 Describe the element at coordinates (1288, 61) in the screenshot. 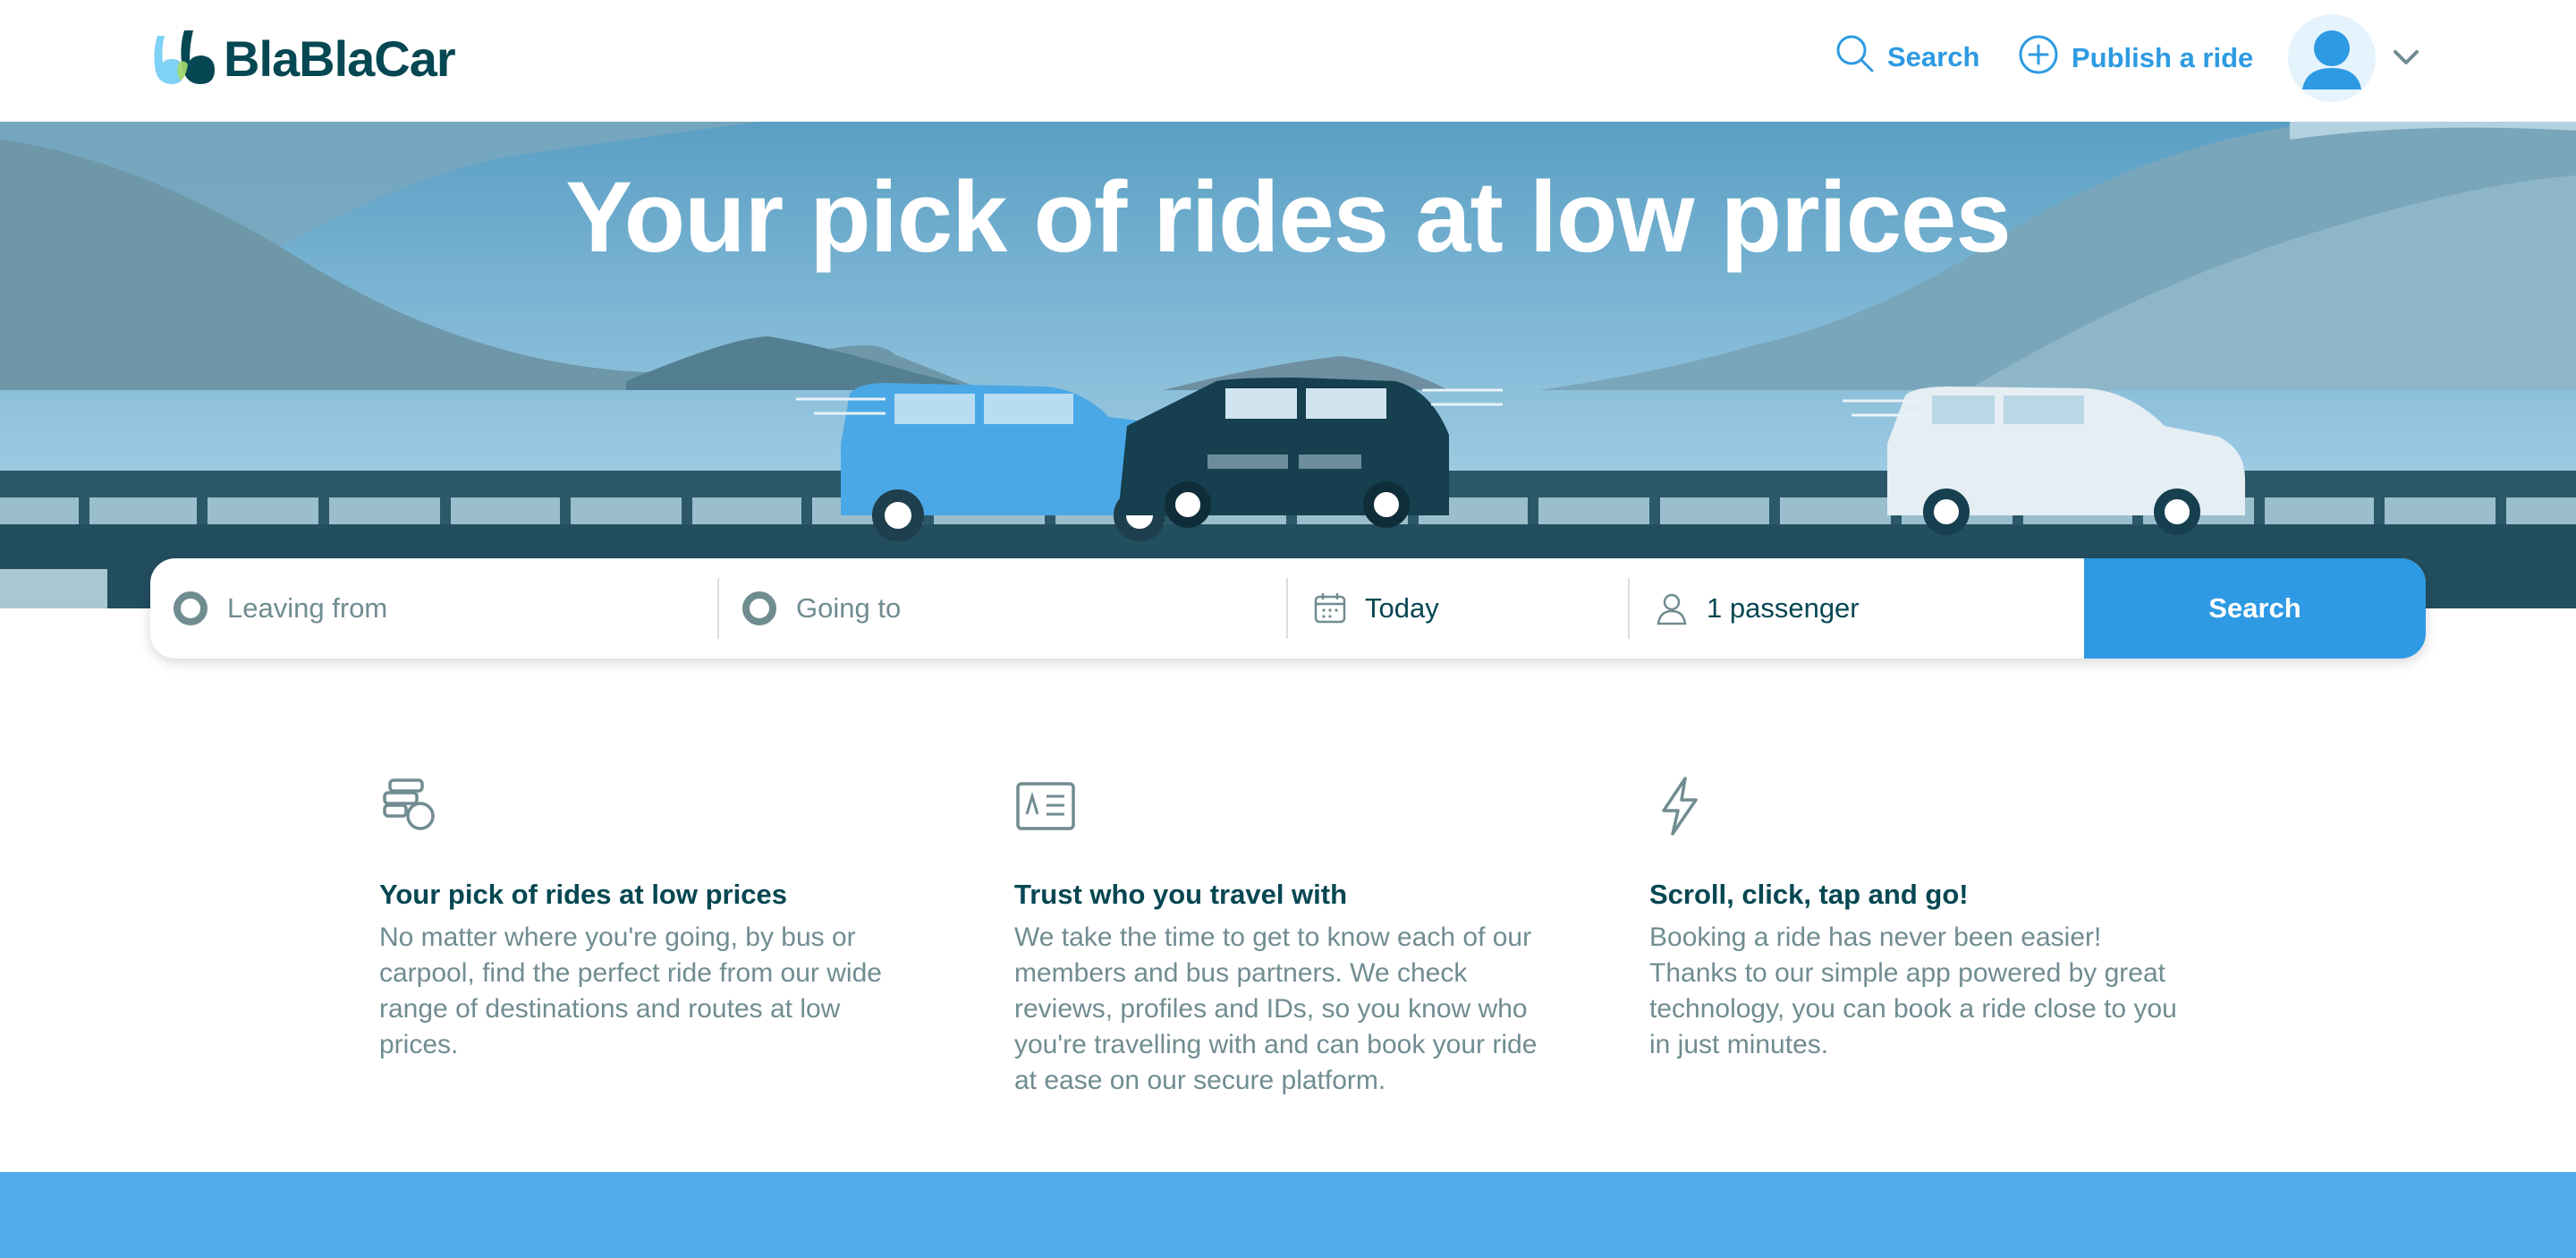

I see `top-header: BlaBlaCar Search Publish a ride` at that location.